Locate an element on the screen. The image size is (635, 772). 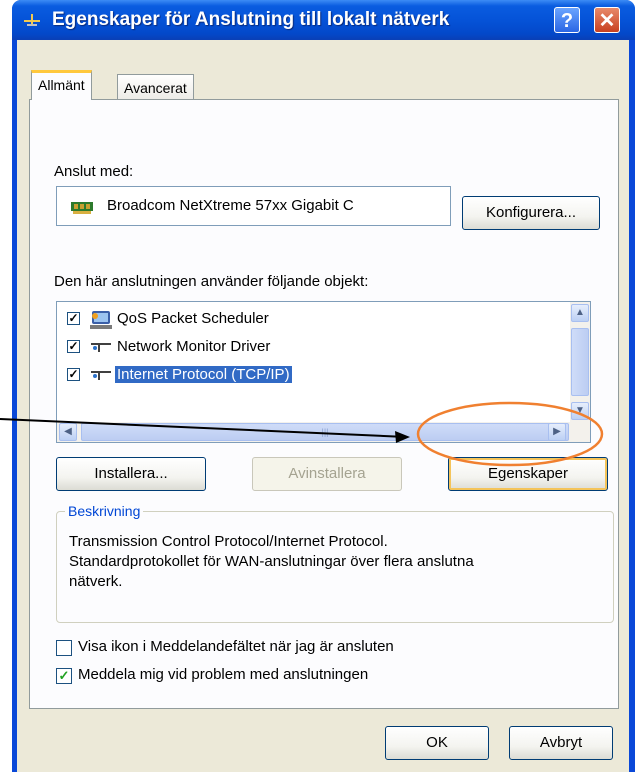
list-item: ✓ QoS Packet Scheduler is located at coordinates (267, 320).